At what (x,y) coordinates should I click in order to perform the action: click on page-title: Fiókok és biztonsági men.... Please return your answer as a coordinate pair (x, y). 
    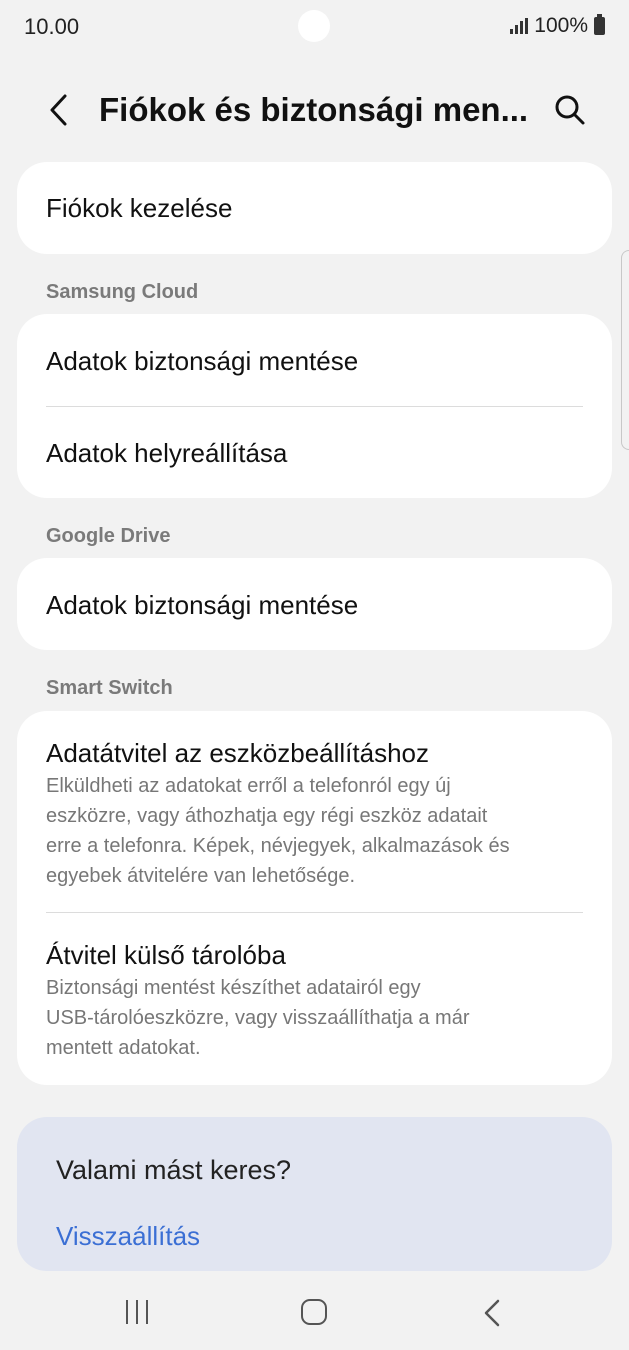
    Looking at the image, I should click on (314, 109).